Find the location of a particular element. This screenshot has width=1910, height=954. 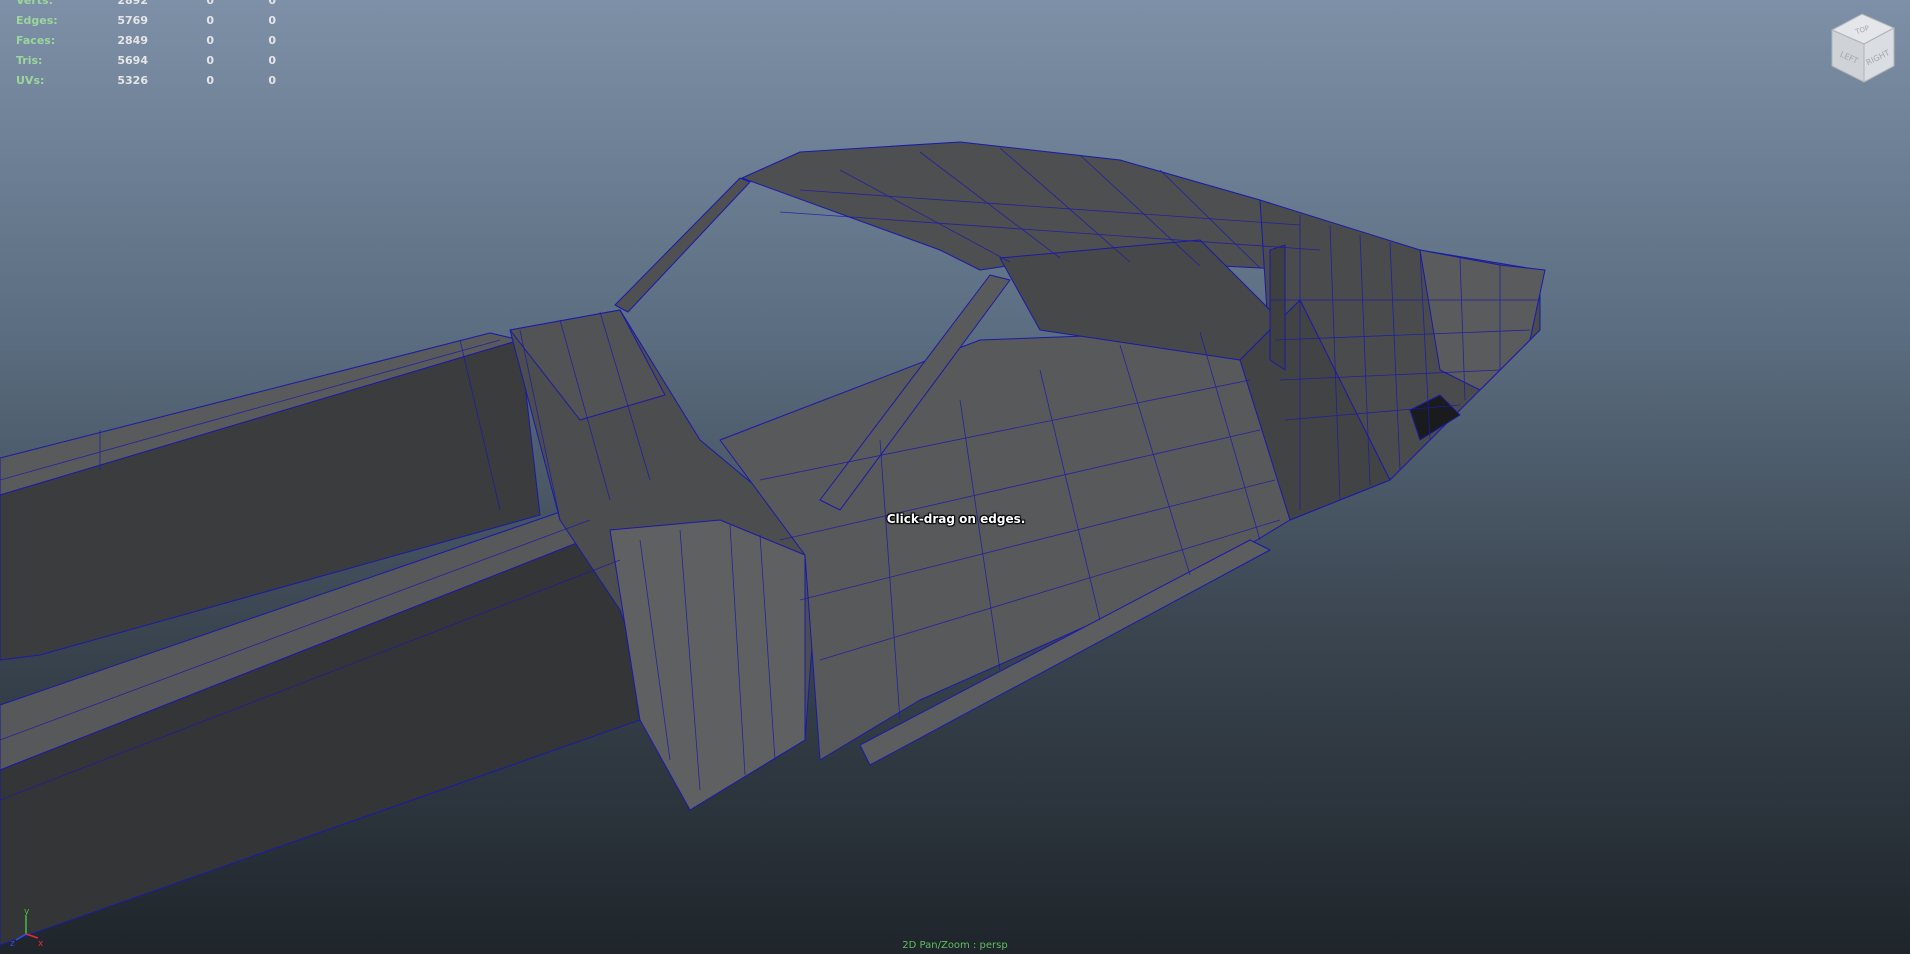

viewport-status-text: 2D Pan/Zoom : persp is located at coordinates (955, 945).